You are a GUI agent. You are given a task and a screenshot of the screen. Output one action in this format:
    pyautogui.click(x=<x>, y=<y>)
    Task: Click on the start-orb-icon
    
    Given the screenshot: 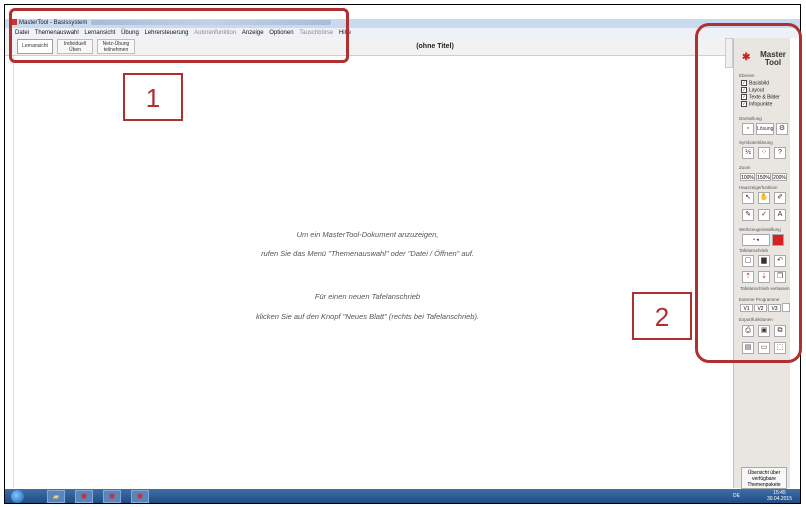 What is the action you would take?
    pyautogui.click(x=17, y=496)
    